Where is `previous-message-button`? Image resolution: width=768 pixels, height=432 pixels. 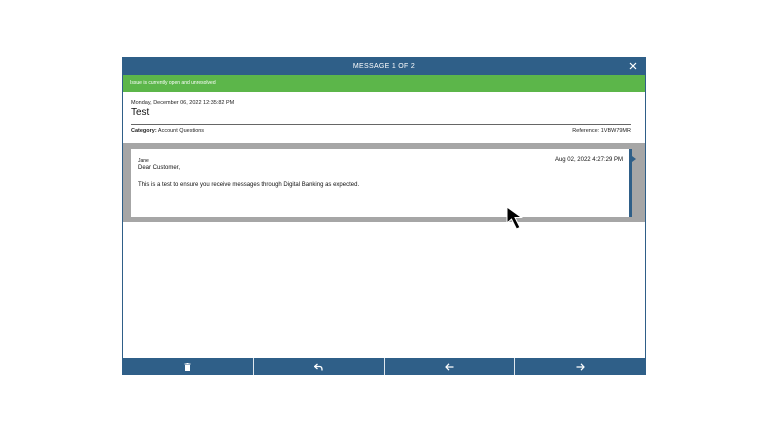 previous-message-button is located at coordinates (449, 366).